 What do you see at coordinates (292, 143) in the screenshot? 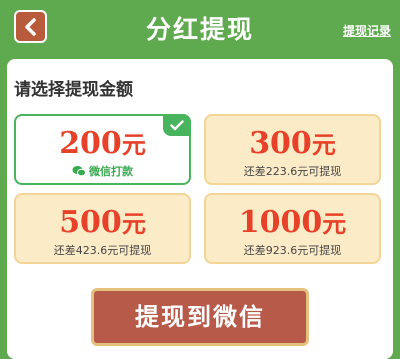
I see `option-amount: 300元` at bounding box center [292, 143].